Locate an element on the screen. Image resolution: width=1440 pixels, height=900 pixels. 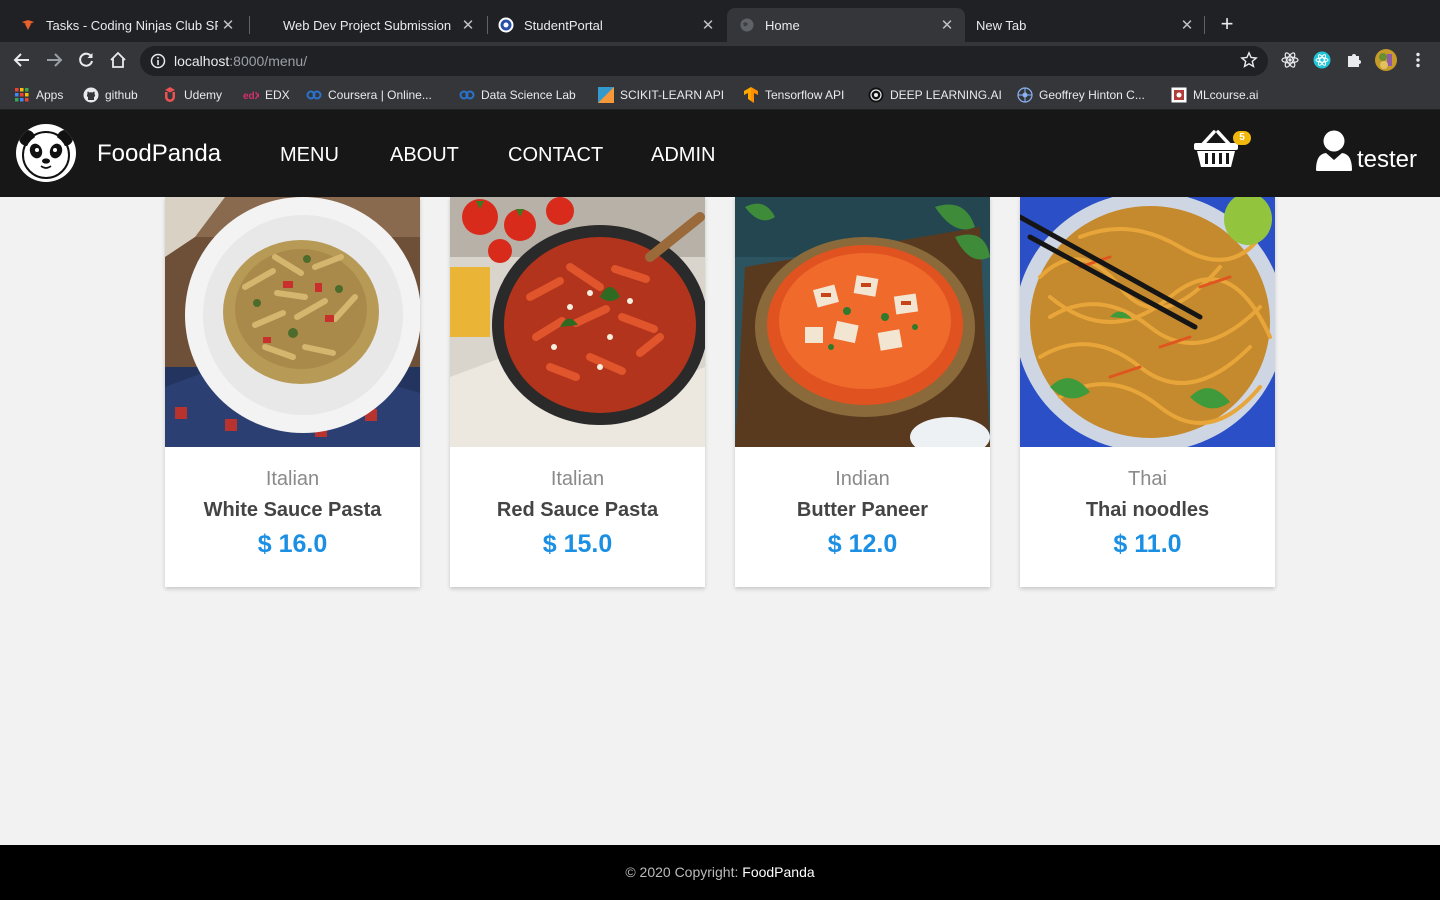
info-icon is located at coordinates (158, 61).